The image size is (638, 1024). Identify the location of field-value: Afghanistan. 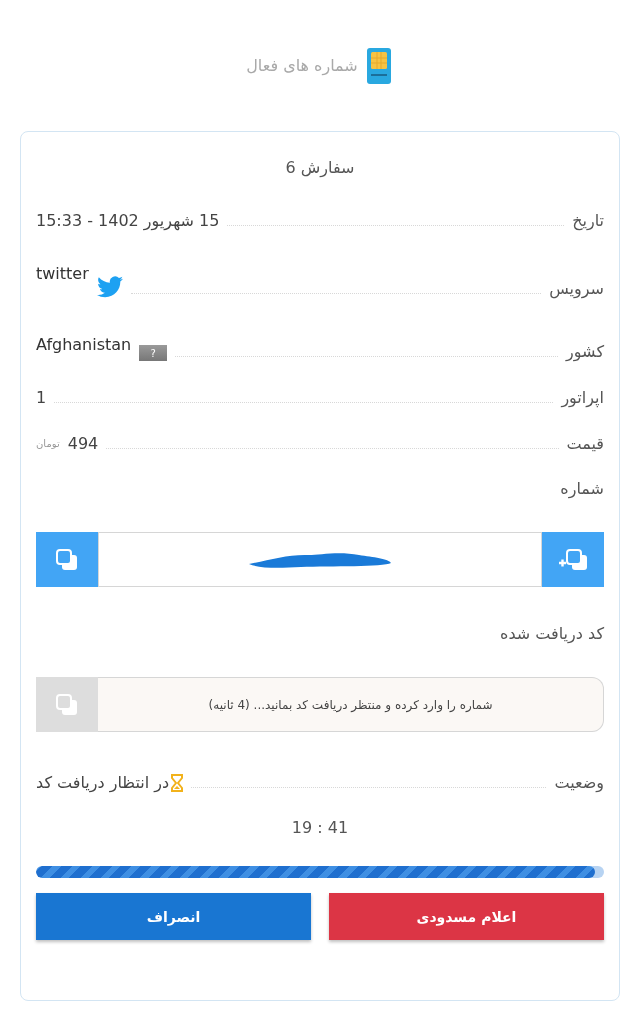
(84, 344).